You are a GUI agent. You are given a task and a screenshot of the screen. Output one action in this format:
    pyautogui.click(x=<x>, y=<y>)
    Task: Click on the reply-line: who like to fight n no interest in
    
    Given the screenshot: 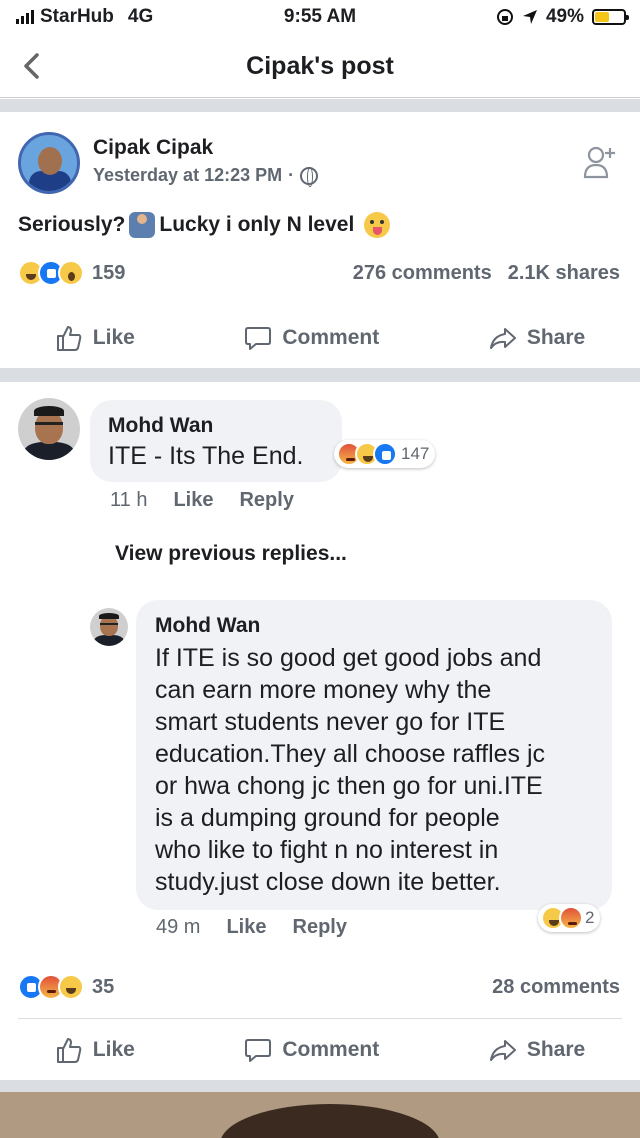 What is the action you would take?
    pyautogui.click(x=327, y=850)
    